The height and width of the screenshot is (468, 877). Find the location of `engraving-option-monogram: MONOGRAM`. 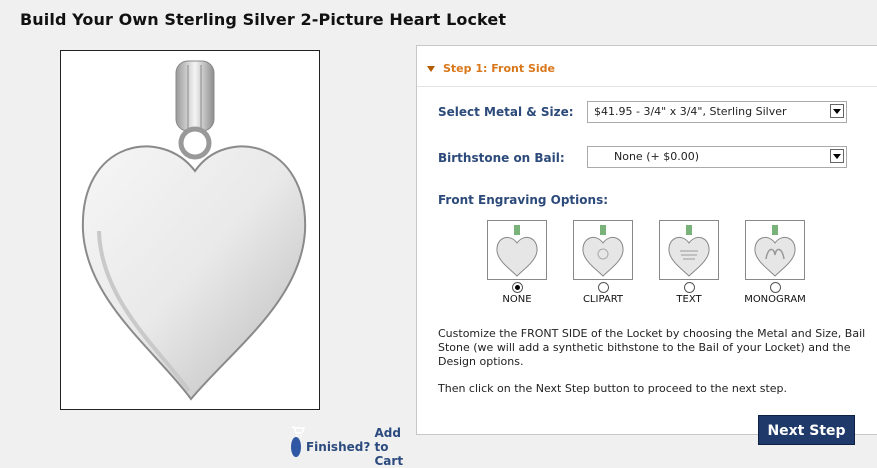

engraving-option-monogram: MONOGRAM is located at coordinates (775, 262).